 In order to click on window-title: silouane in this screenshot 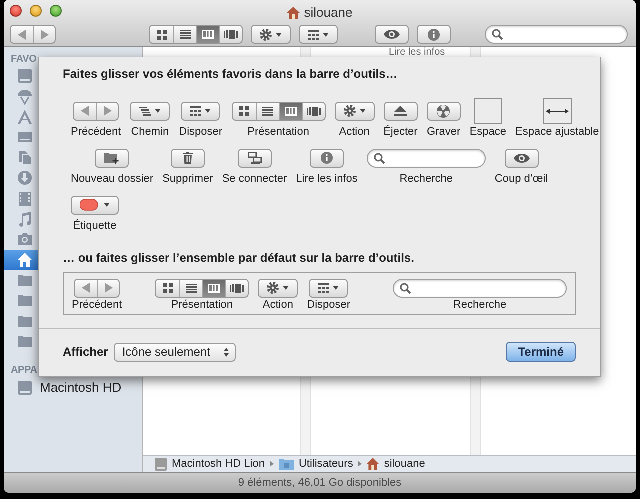, I will do `click(328, 13)`.